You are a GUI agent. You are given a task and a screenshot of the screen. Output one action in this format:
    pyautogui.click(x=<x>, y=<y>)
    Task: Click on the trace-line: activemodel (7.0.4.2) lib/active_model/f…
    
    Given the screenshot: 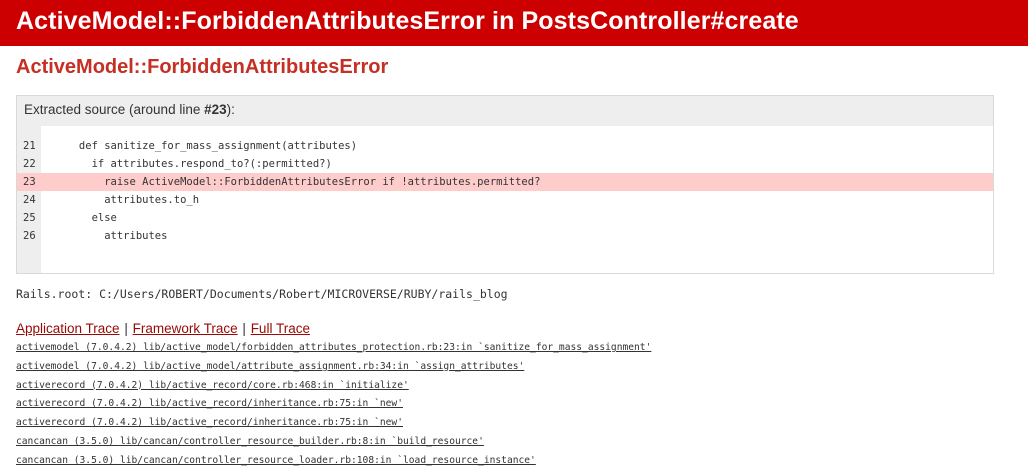 What is the action you would take?
    pyautogui.click(x=514, y=348)
    